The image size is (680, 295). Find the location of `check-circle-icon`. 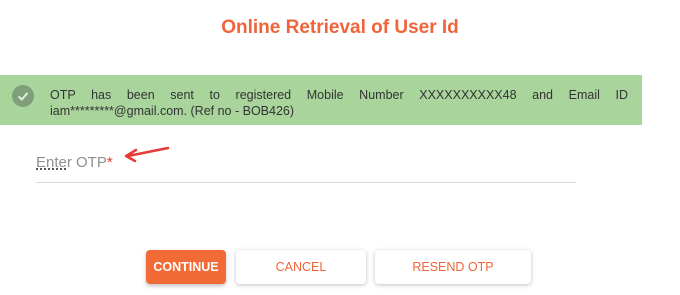

check-circle-icon is located at coordinates (23, 96).